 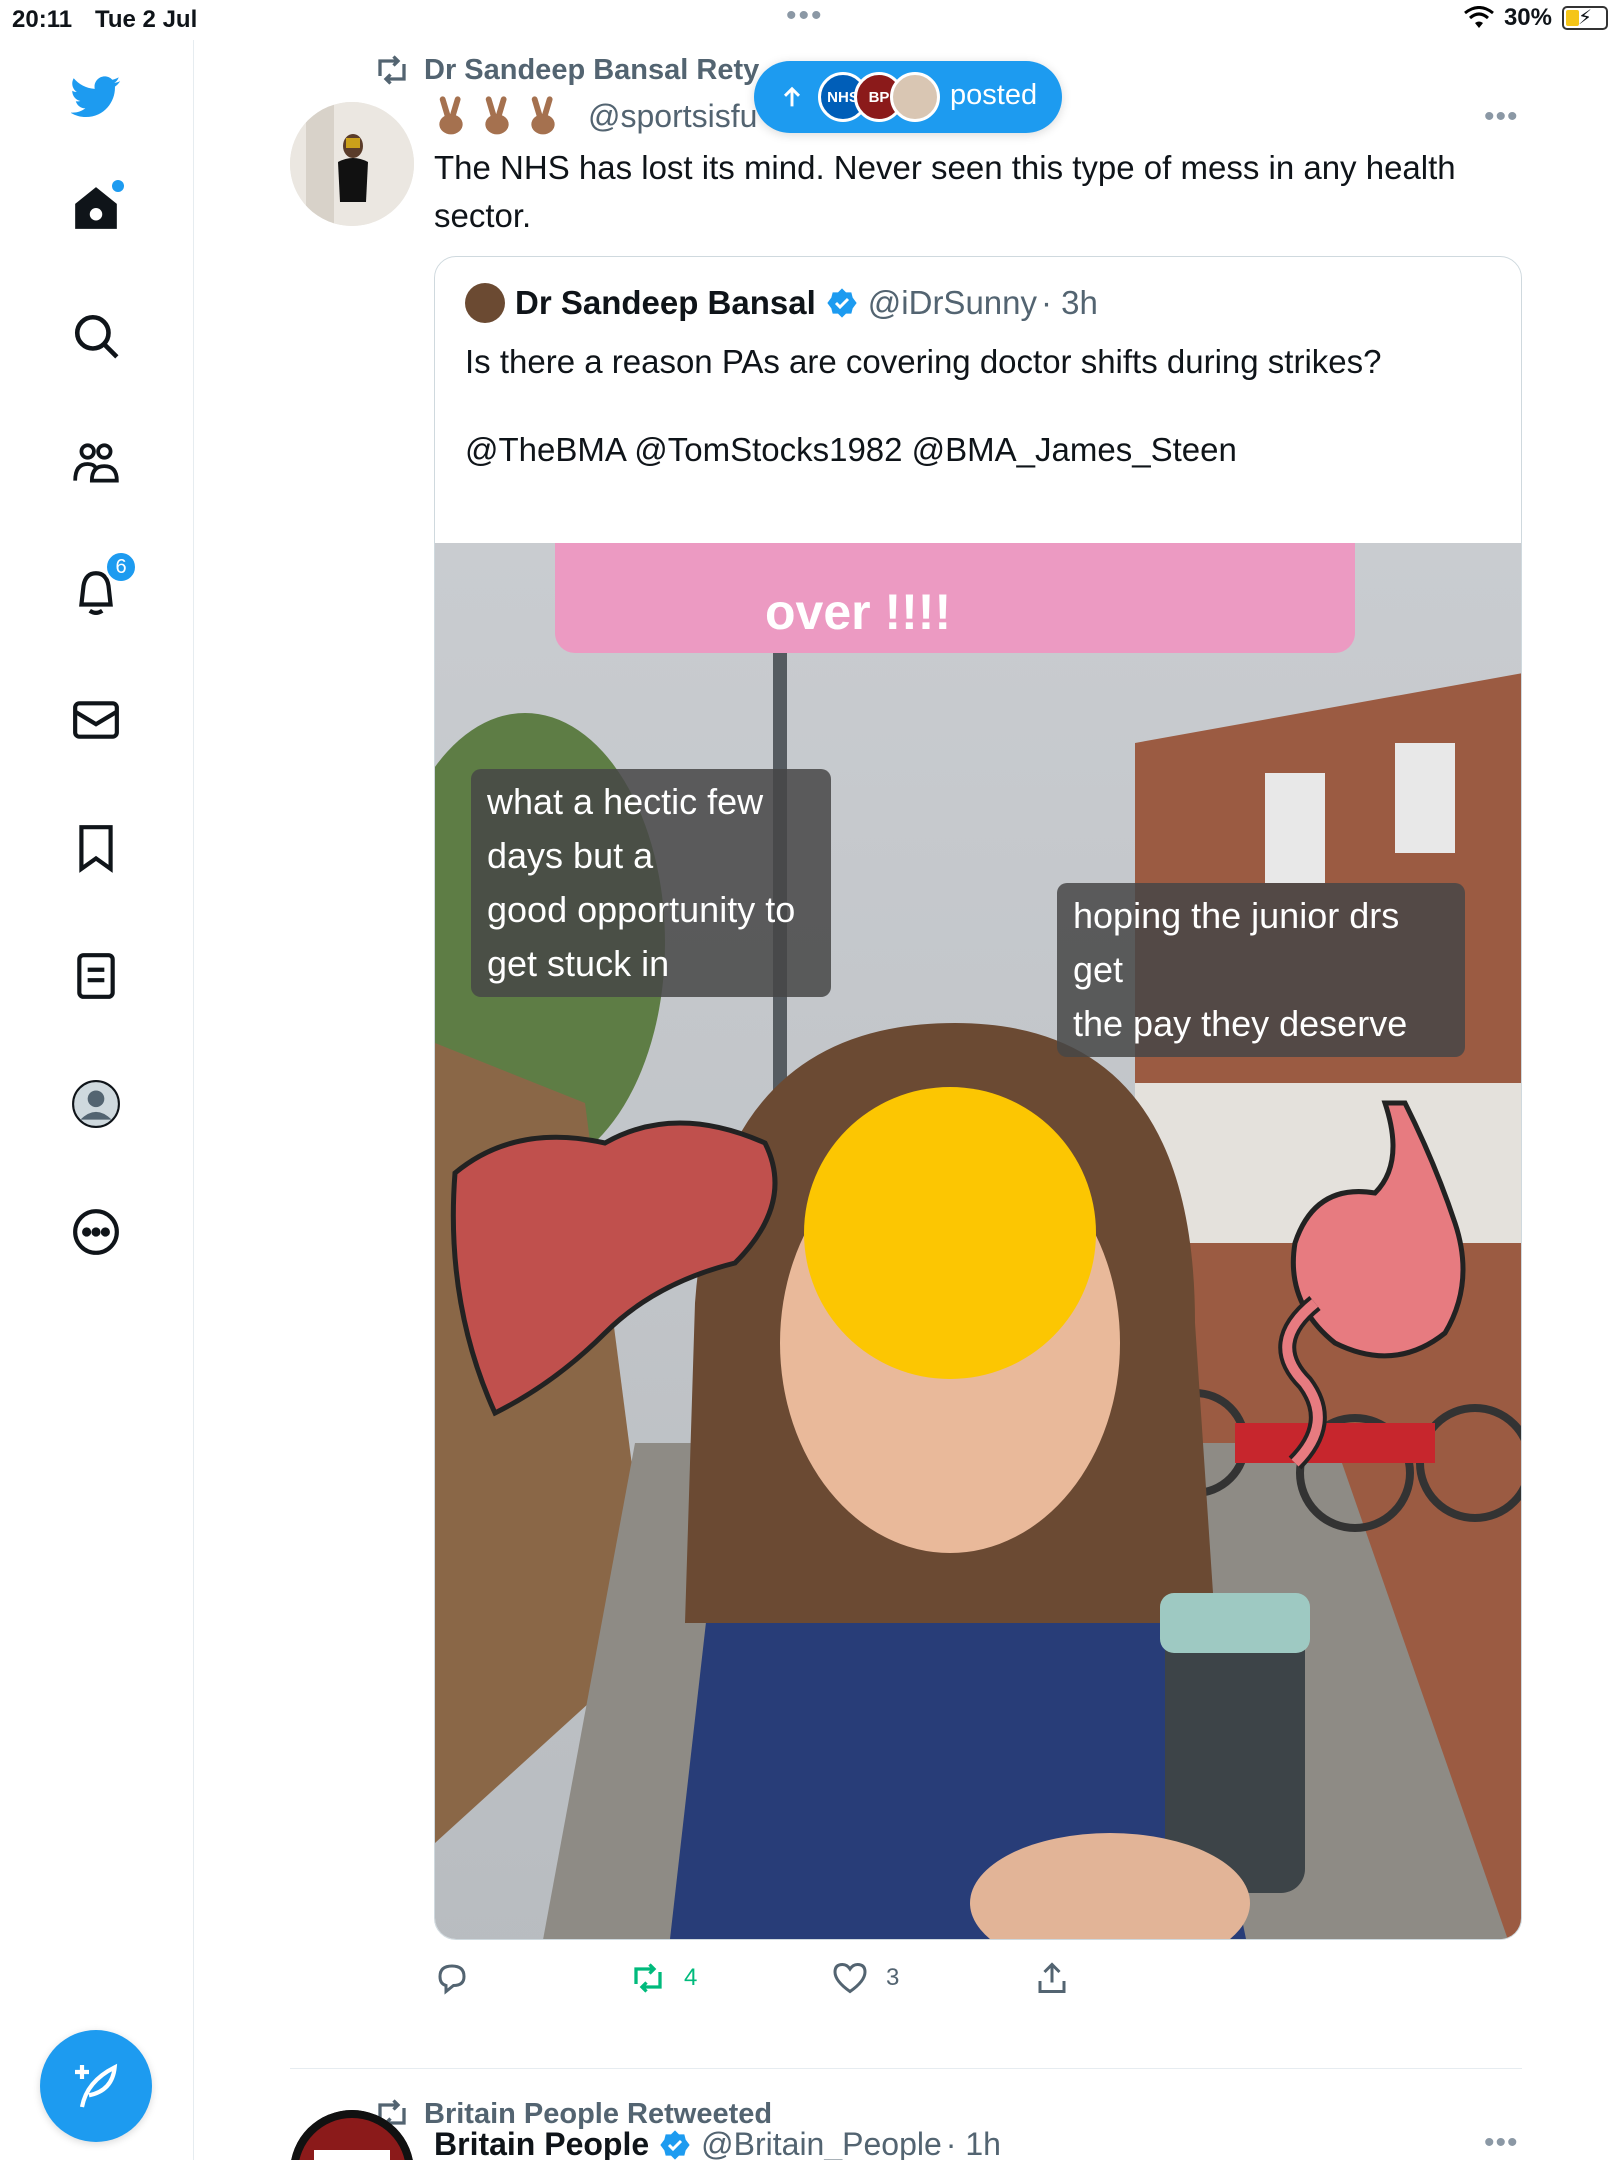 I want to click on share-icon, so click(x=1052, y=1977).